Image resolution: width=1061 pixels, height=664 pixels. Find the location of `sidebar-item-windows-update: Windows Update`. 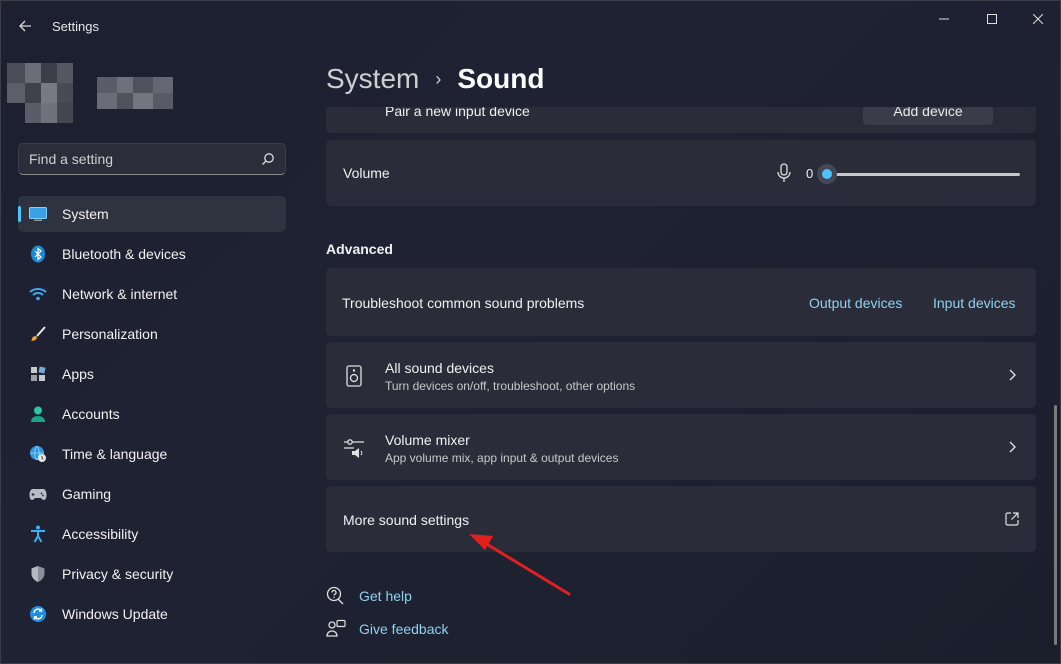

sidebar-item-windows-update: Windows Update is located at coordinates (152, 614).